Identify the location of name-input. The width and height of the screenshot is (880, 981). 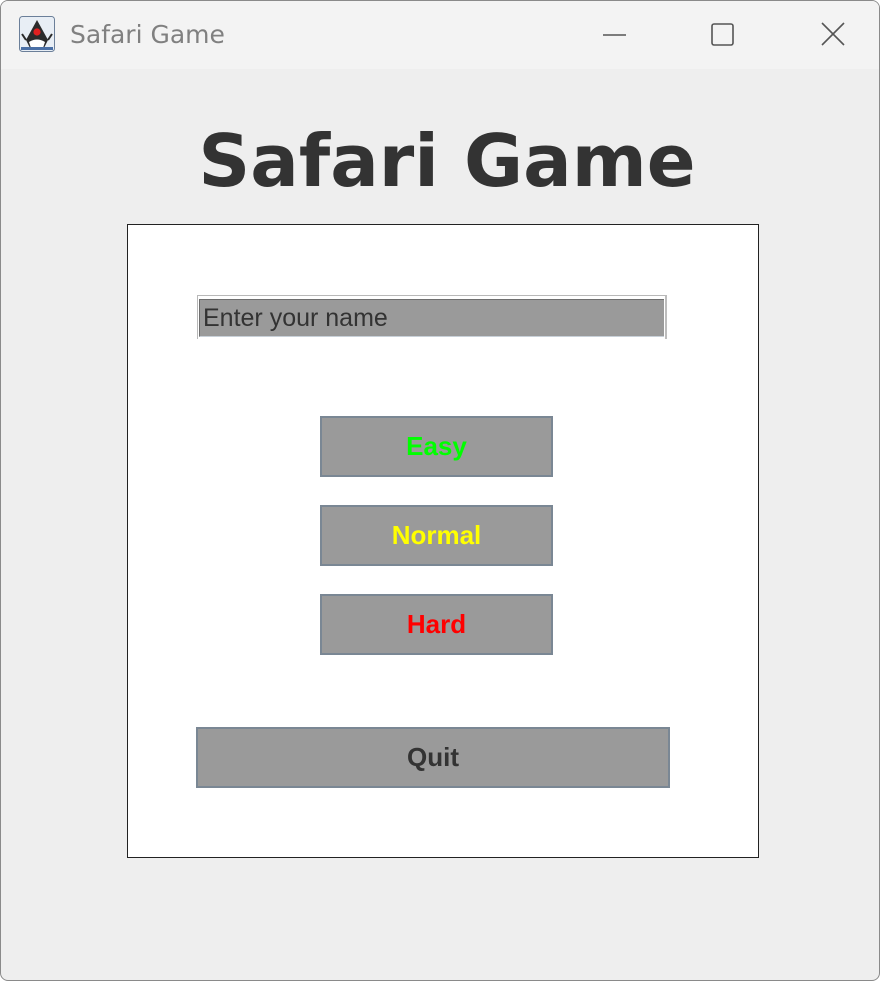
(431, 318).